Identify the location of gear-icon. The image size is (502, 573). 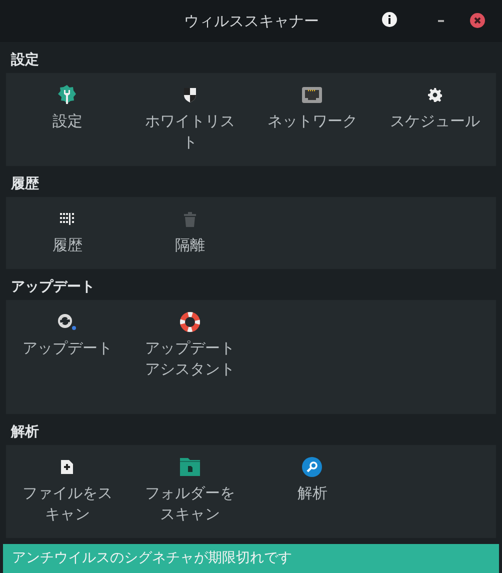
(435, 95).